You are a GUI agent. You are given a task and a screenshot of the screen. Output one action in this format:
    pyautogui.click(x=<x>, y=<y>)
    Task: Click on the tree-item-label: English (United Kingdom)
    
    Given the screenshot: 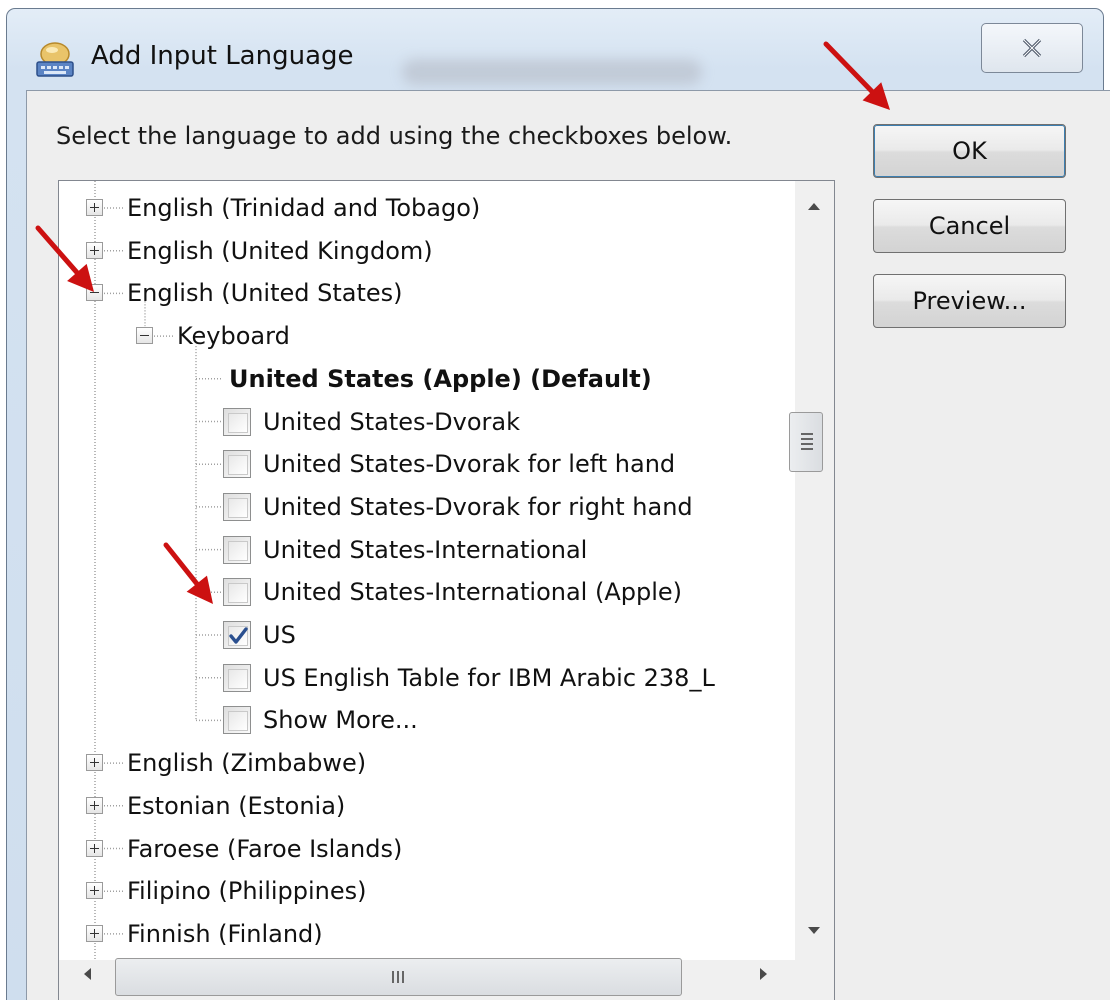 What is the action you would take?
    pyautogui.click(x=280, y=250)
    